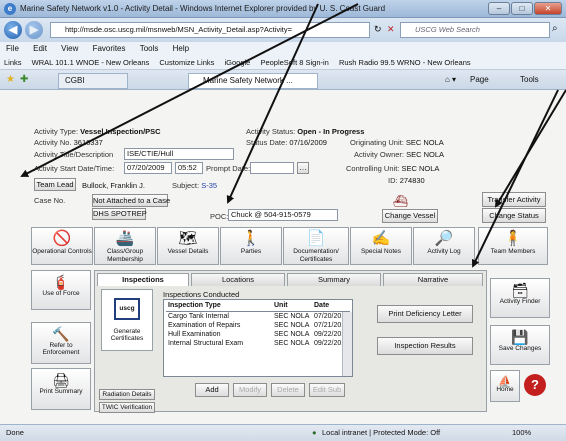 The width and height of the screenshot is (566, 441). Describe the element at coordinates (401, 201) in the screenshot. I see `vessel-icon: ⛴` at that location.